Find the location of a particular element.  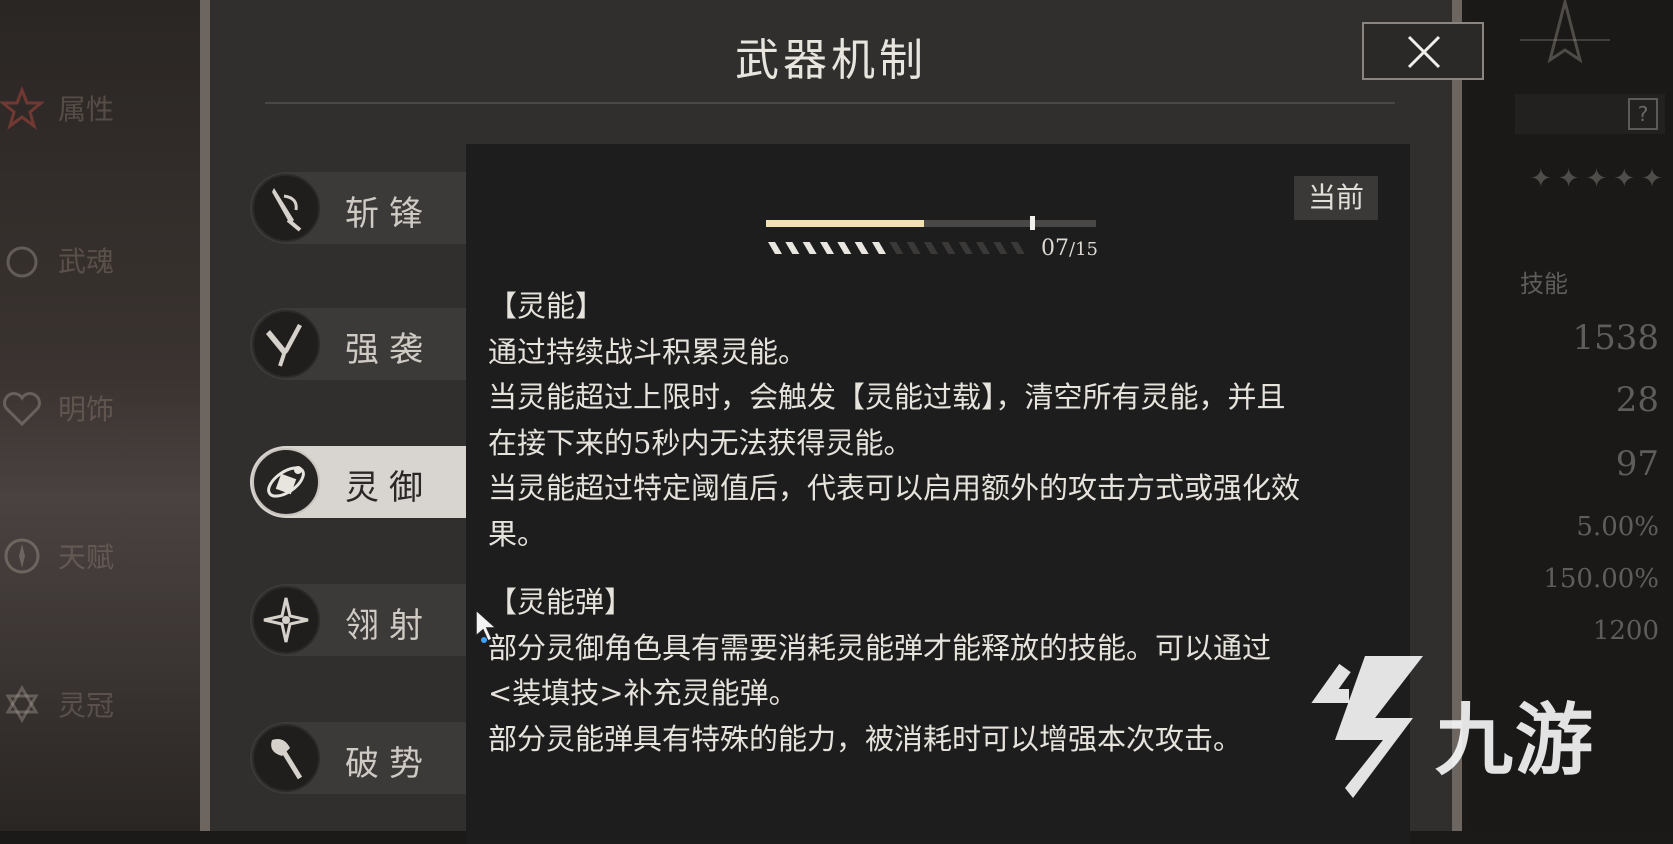

bg-stat-value: 5.00% is located at coordinates (1617, 527).